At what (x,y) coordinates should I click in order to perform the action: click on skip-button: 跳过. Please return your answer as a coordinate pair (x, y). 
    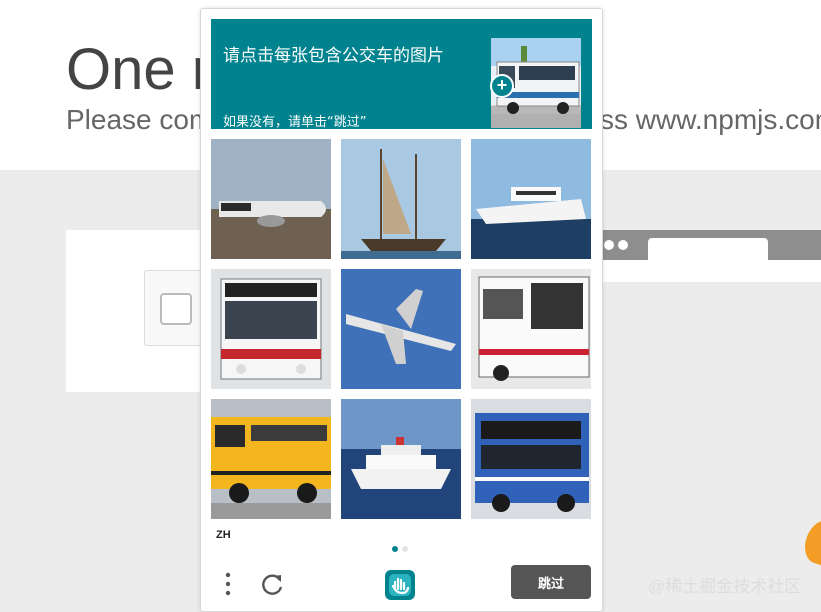
    Looking at the image, I should click on (551, 582).